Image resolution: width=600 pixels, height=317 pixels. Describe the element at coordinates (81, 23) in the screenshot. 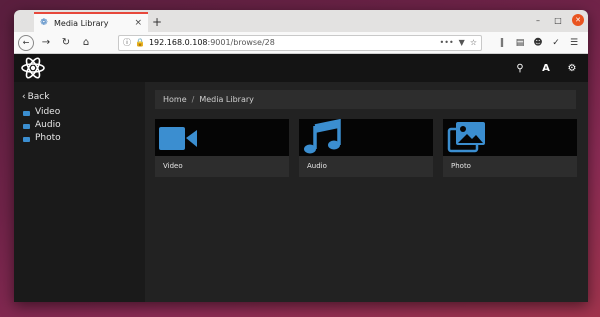

I see `tab-title: Media Library` at that location.